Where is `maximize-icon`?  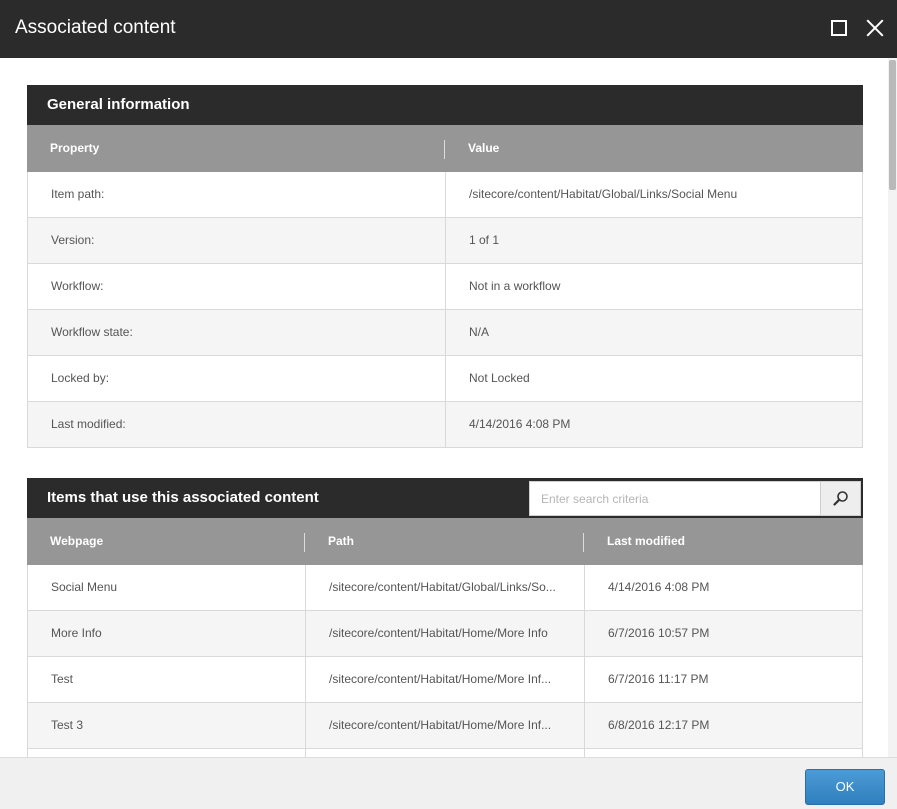 maximize-icon is located at coordinates (839, 28).